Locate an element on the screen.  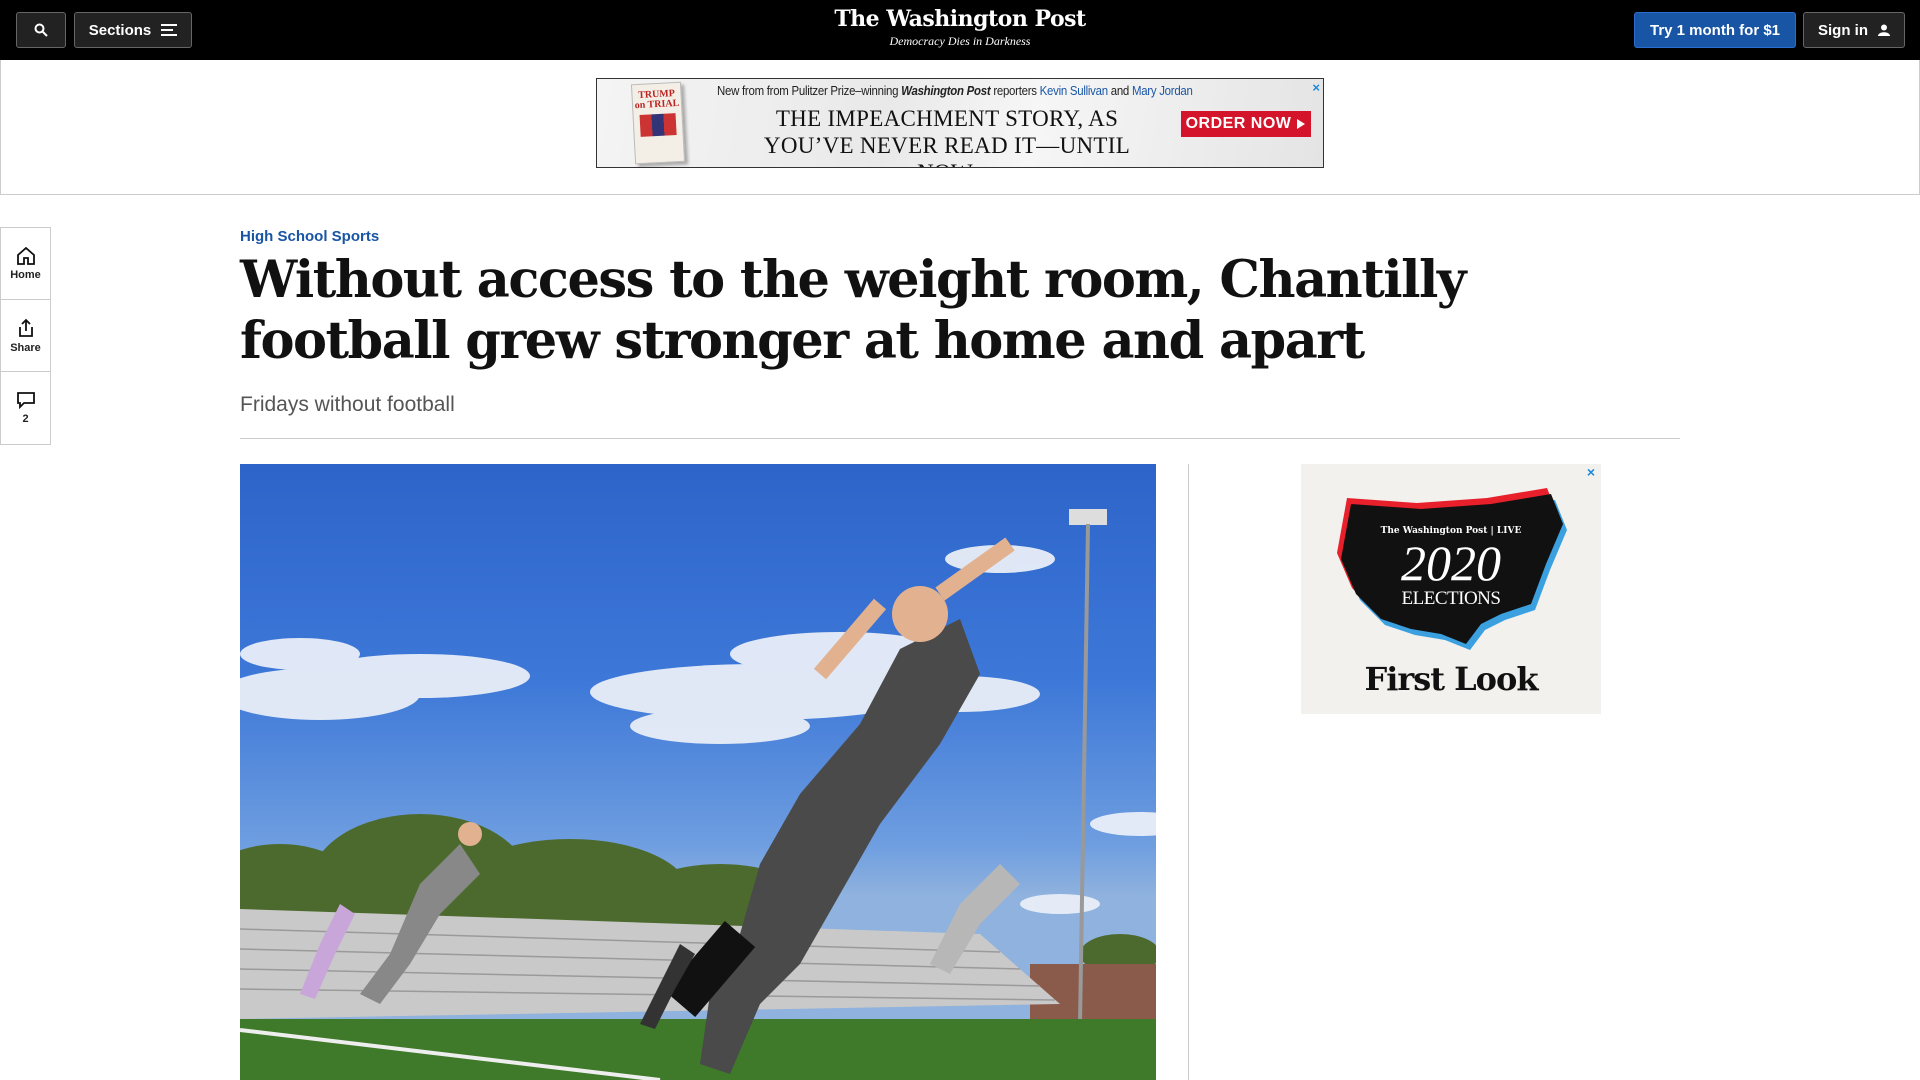
banner-headline-line-2: YOU’VE NEVER READ IT—UNTIL NOW. is located at coordinates (947, 150).